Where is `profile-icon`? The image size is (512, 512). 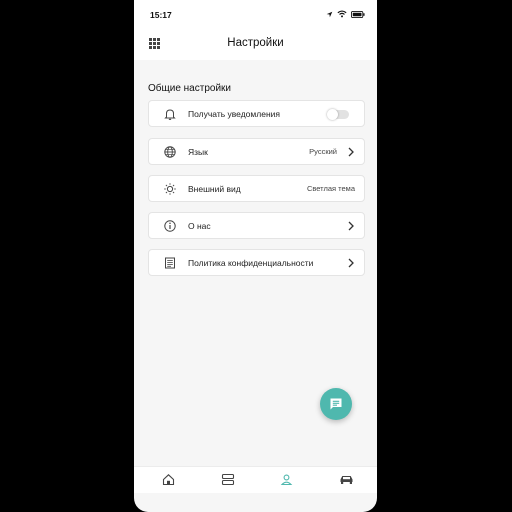 profile-icon is located at coordinates (286, 480).